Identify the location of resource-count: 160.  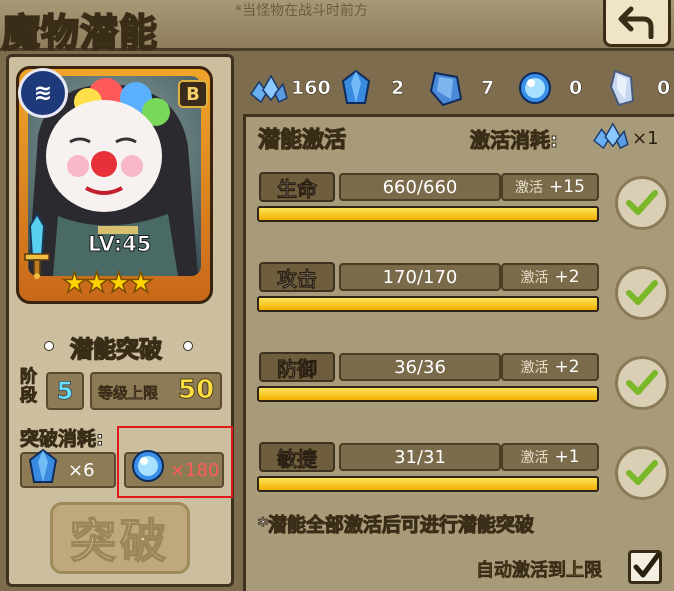
(311, 88).